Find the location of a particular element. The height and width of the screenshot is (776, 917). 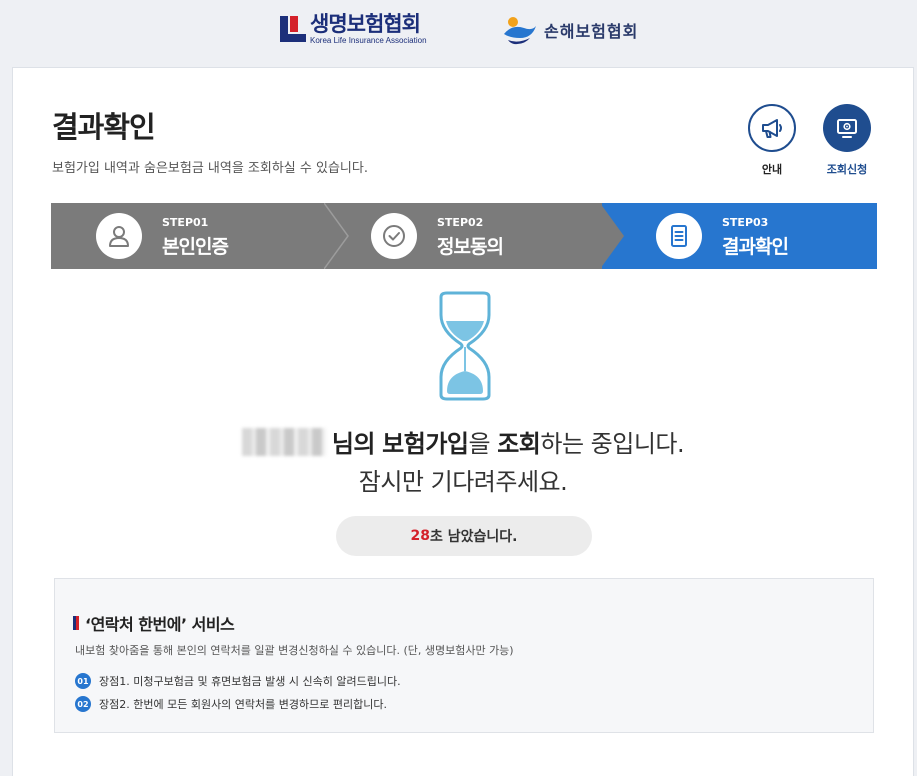

point-text: 장점2. 한번에 모든 회원사의 연락처를 변경하므로 편리합니다. is located at coordinates (243, 704).